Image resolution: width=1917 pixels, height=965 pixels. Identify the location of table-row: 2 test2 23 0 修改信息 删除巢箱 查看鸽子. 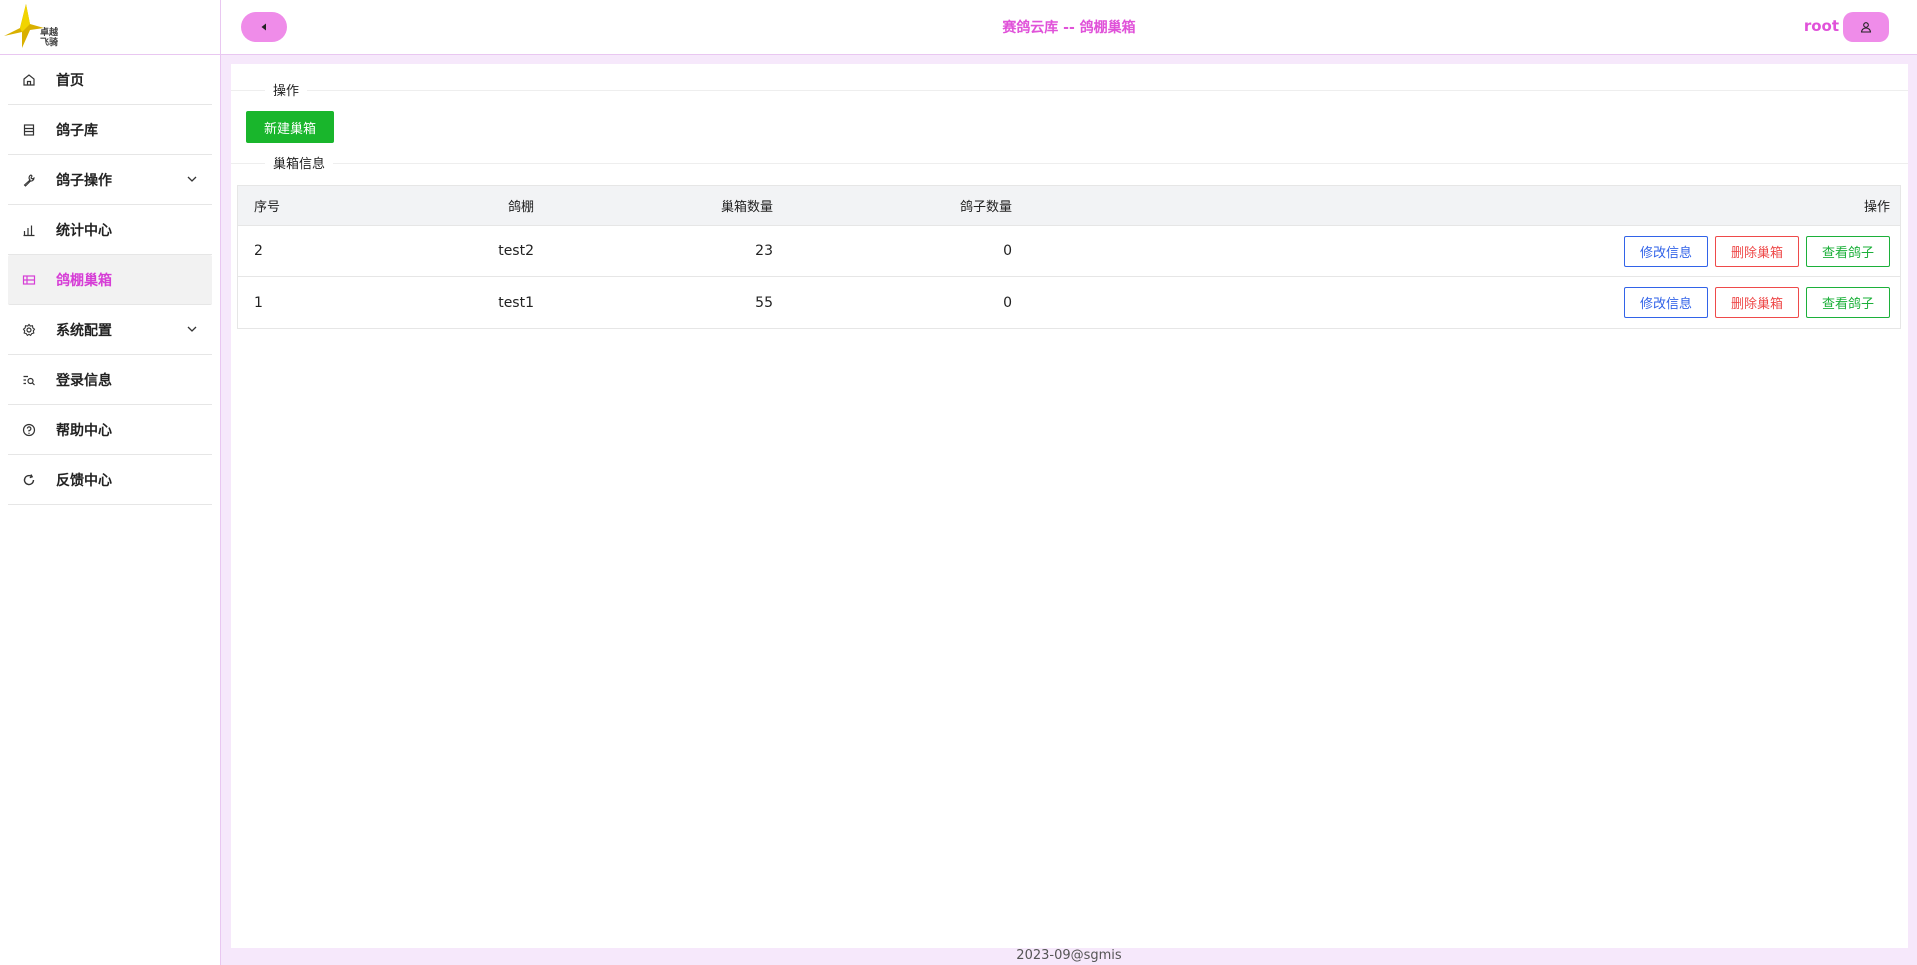
(1069, 251).